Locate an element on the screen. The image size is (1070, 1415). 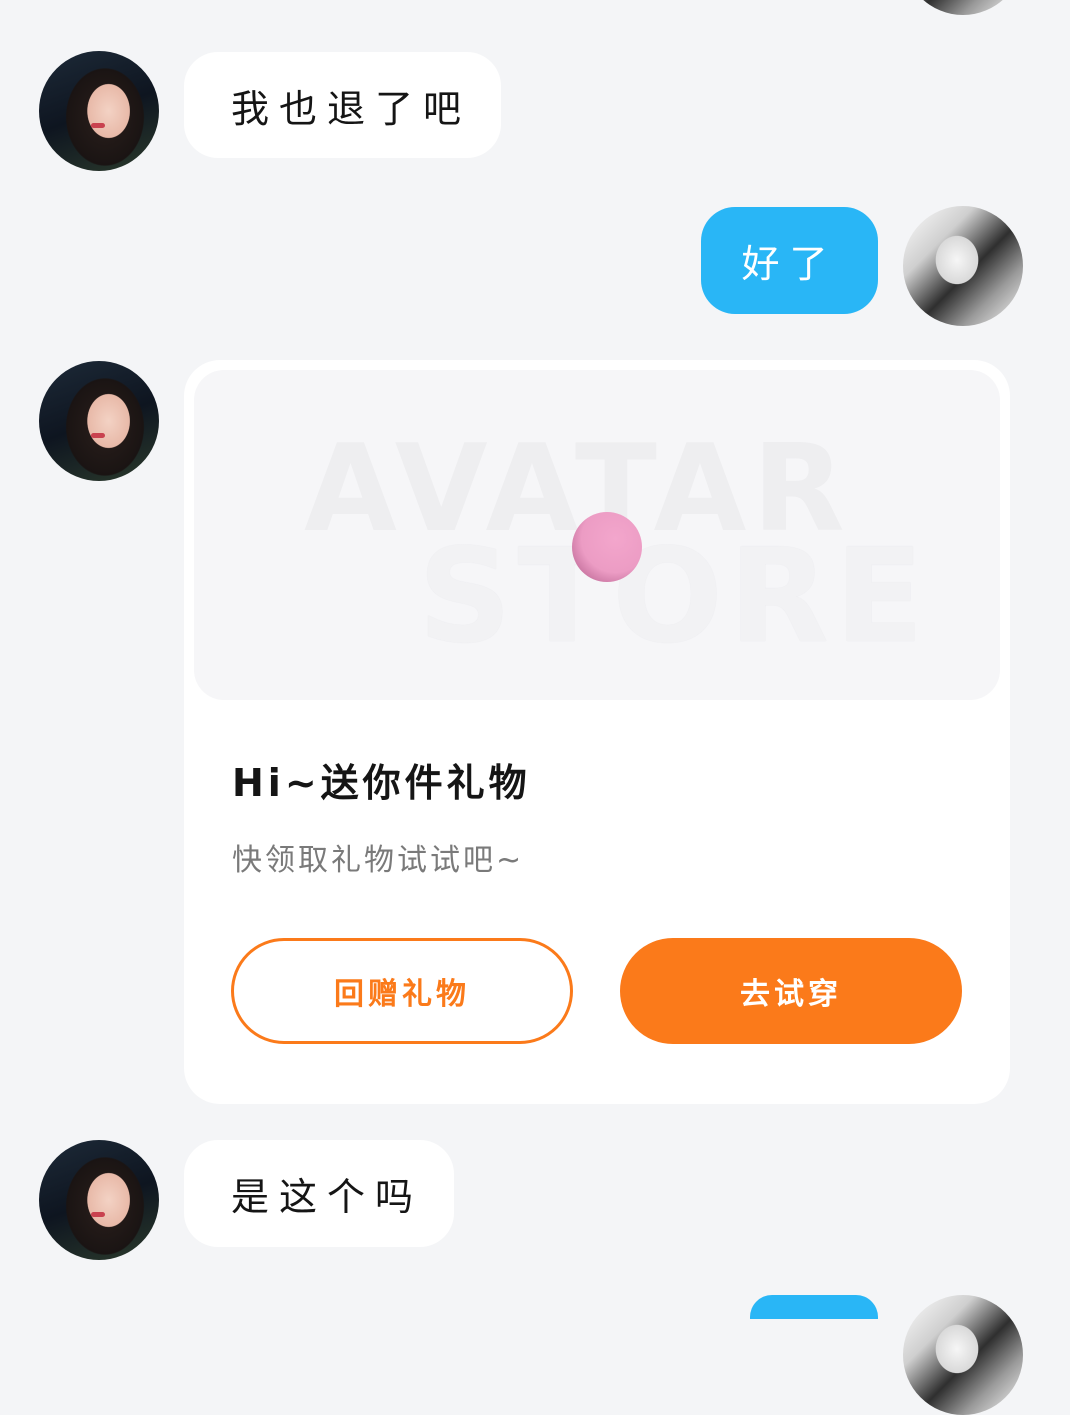
incoming-message-bubble: 是这个吗 is located at coordinates (319, 1193).